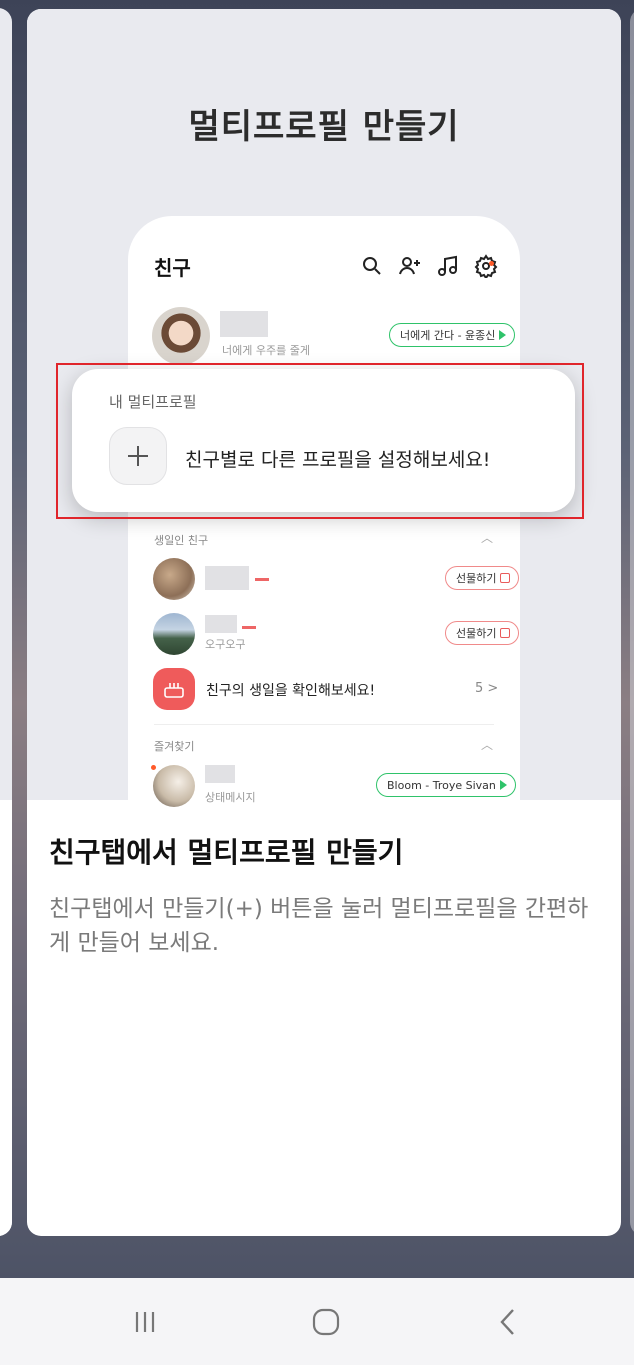 The image size is (634, 1365). I want to click on card-description: 친구탭에서 만들기(+) 버튼을 눌러 멀티프로필을 간편하게 만들어 보세요., so click(319, 926).